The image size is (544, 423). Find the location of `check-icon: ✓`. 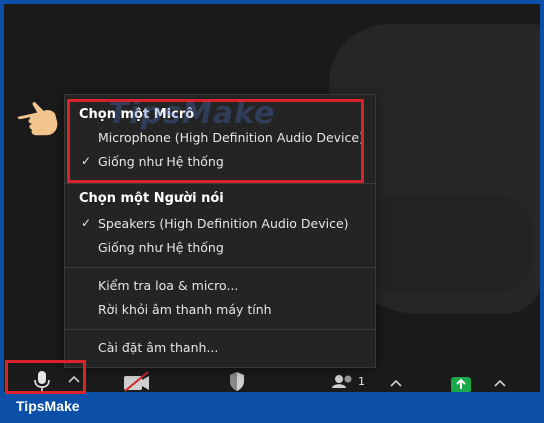

check-icon: ✓ is located at coordinates (86, 223).